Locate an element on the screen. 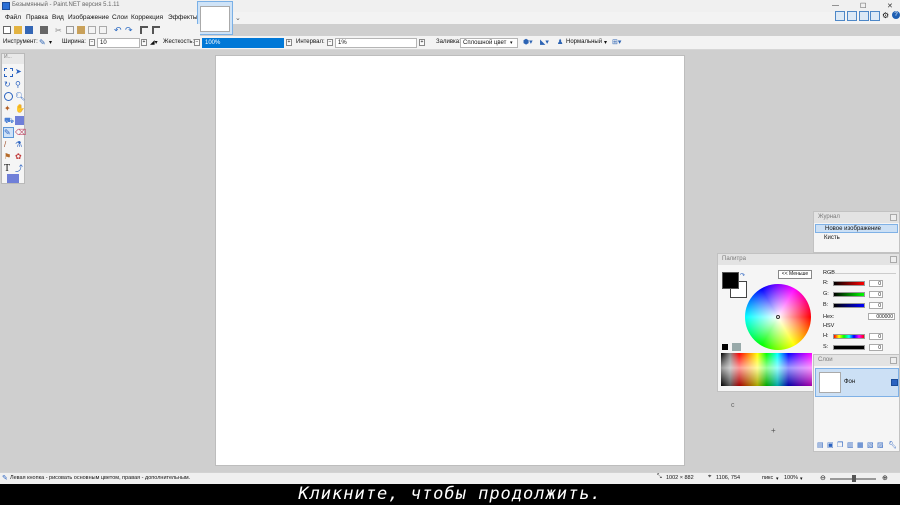 Image resolution: width=900 pixels, height=505 pixels. pan-hand-tool: ✋ is located at coordinates (20, 108).